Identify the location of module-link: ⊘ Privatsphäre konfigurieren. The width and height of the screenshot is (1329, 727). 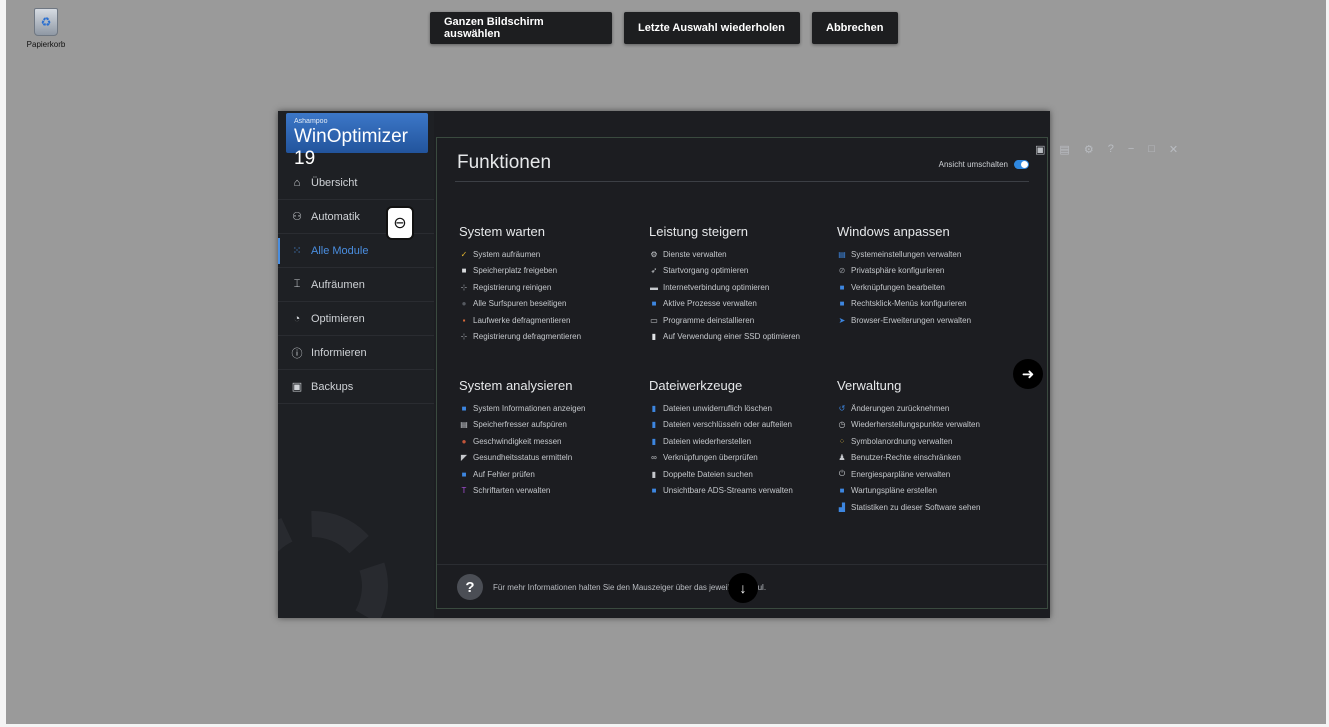
(932, 271).